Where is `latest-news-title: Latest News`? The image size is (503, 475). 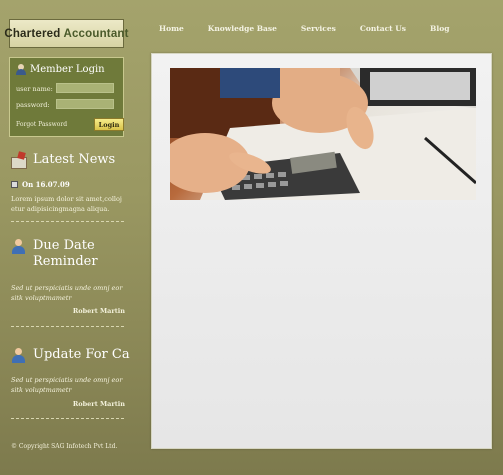 latest-news-title: Latest News is located at coordinates (74, 159).